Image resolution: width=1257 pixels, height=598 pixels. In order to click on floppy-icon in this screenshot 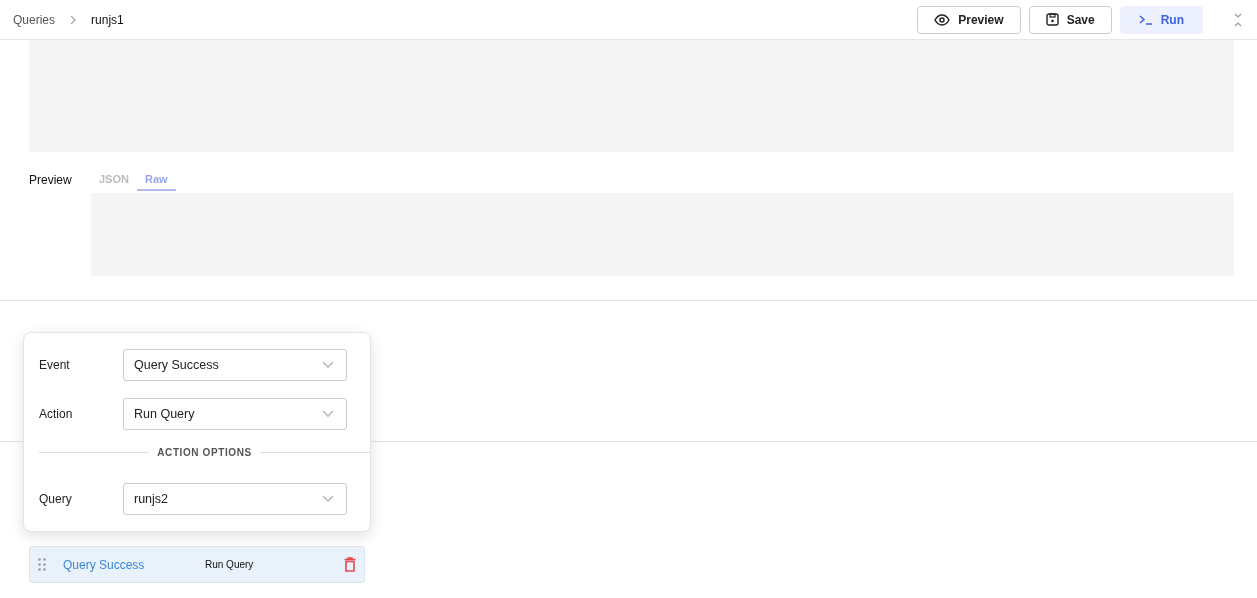, I will do `click(1052, 19)`.